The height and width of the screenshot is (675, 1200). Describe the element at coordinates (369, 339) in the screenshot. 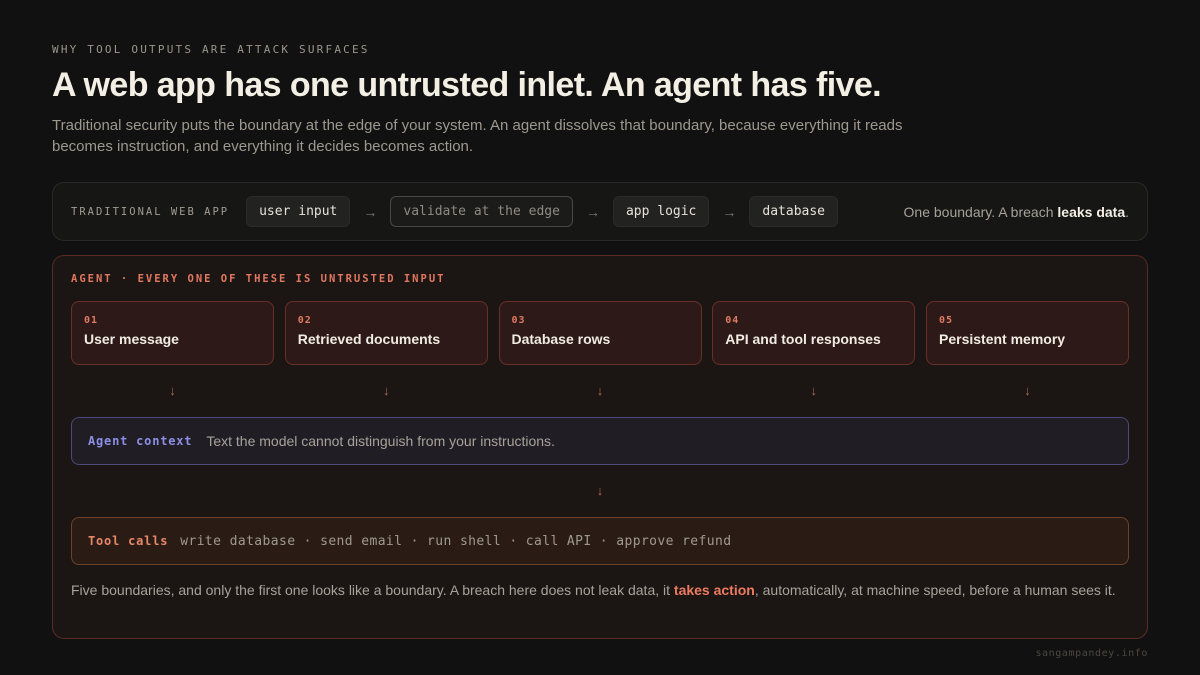

I see `card-title: Retrieved documents` at that location.